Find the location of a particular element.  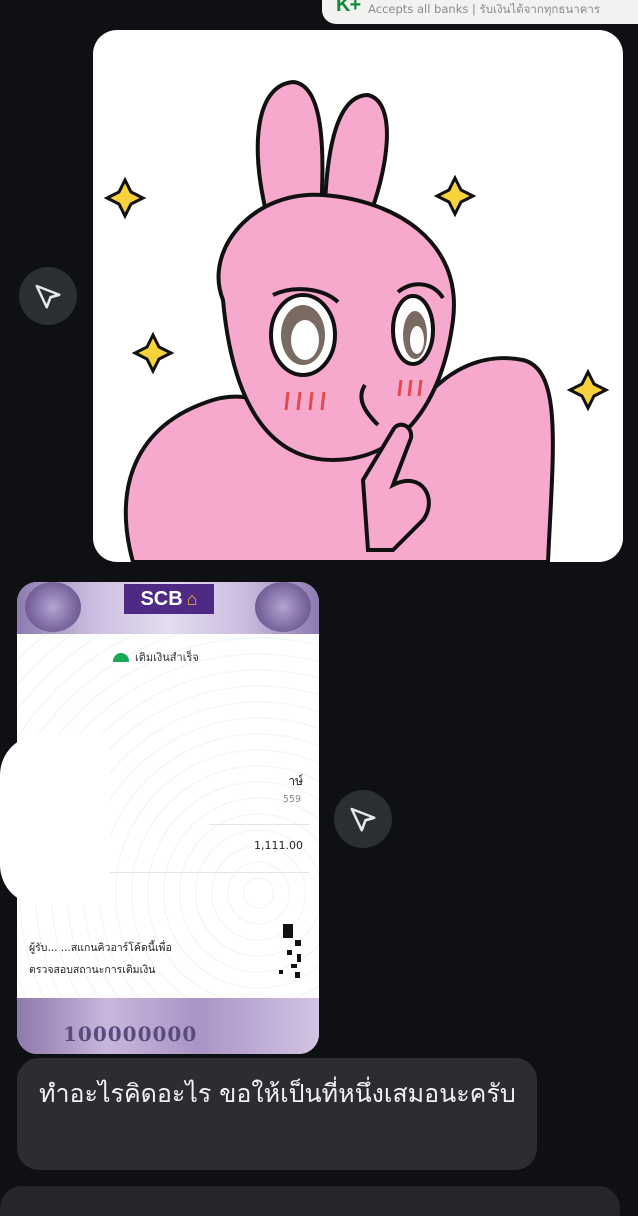

receiver-line-1: ผู้รับ... ...สแกนคิวอาร์โค้ดนี้เพื่อ is located at coordinates (100, 948).